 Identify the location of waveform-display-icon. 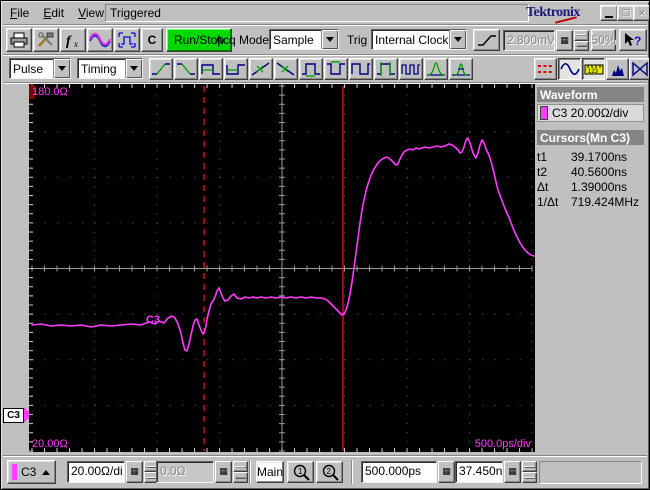
(569, 69).